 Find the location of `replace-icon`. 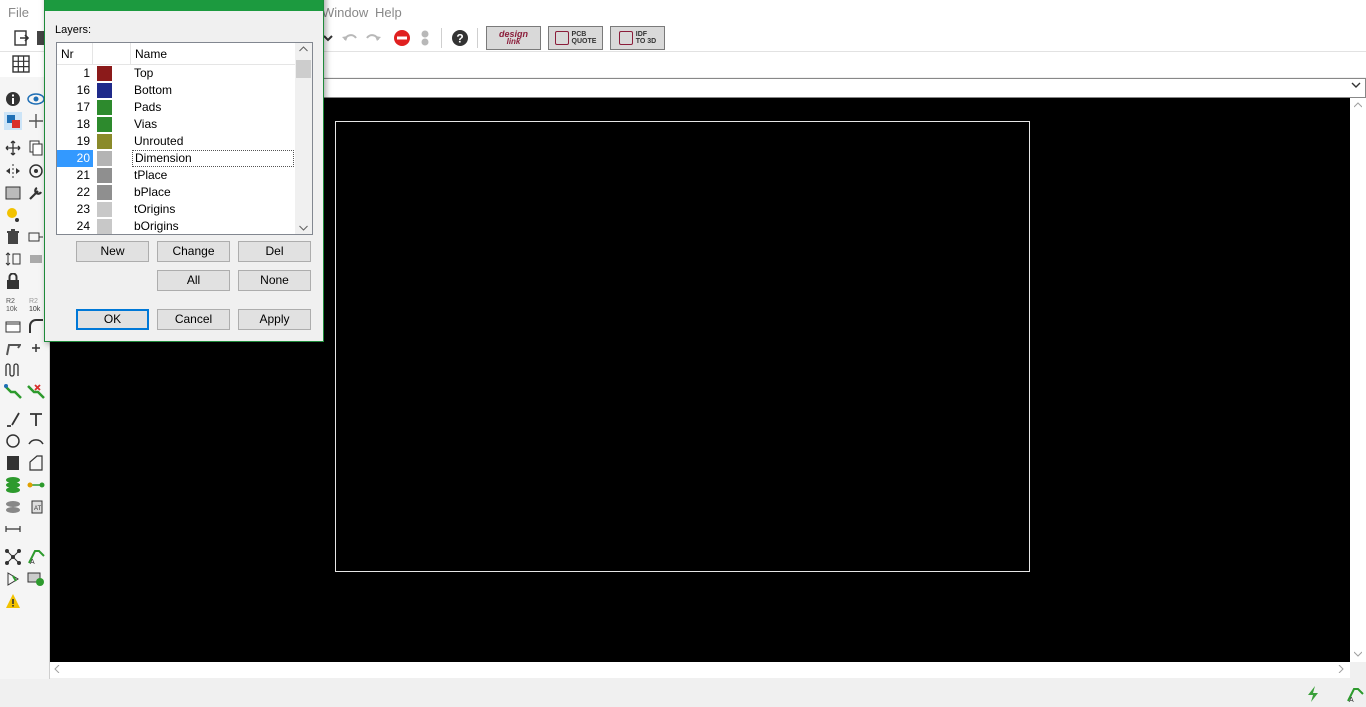

replace-icon is located at coordinates (13, 259).